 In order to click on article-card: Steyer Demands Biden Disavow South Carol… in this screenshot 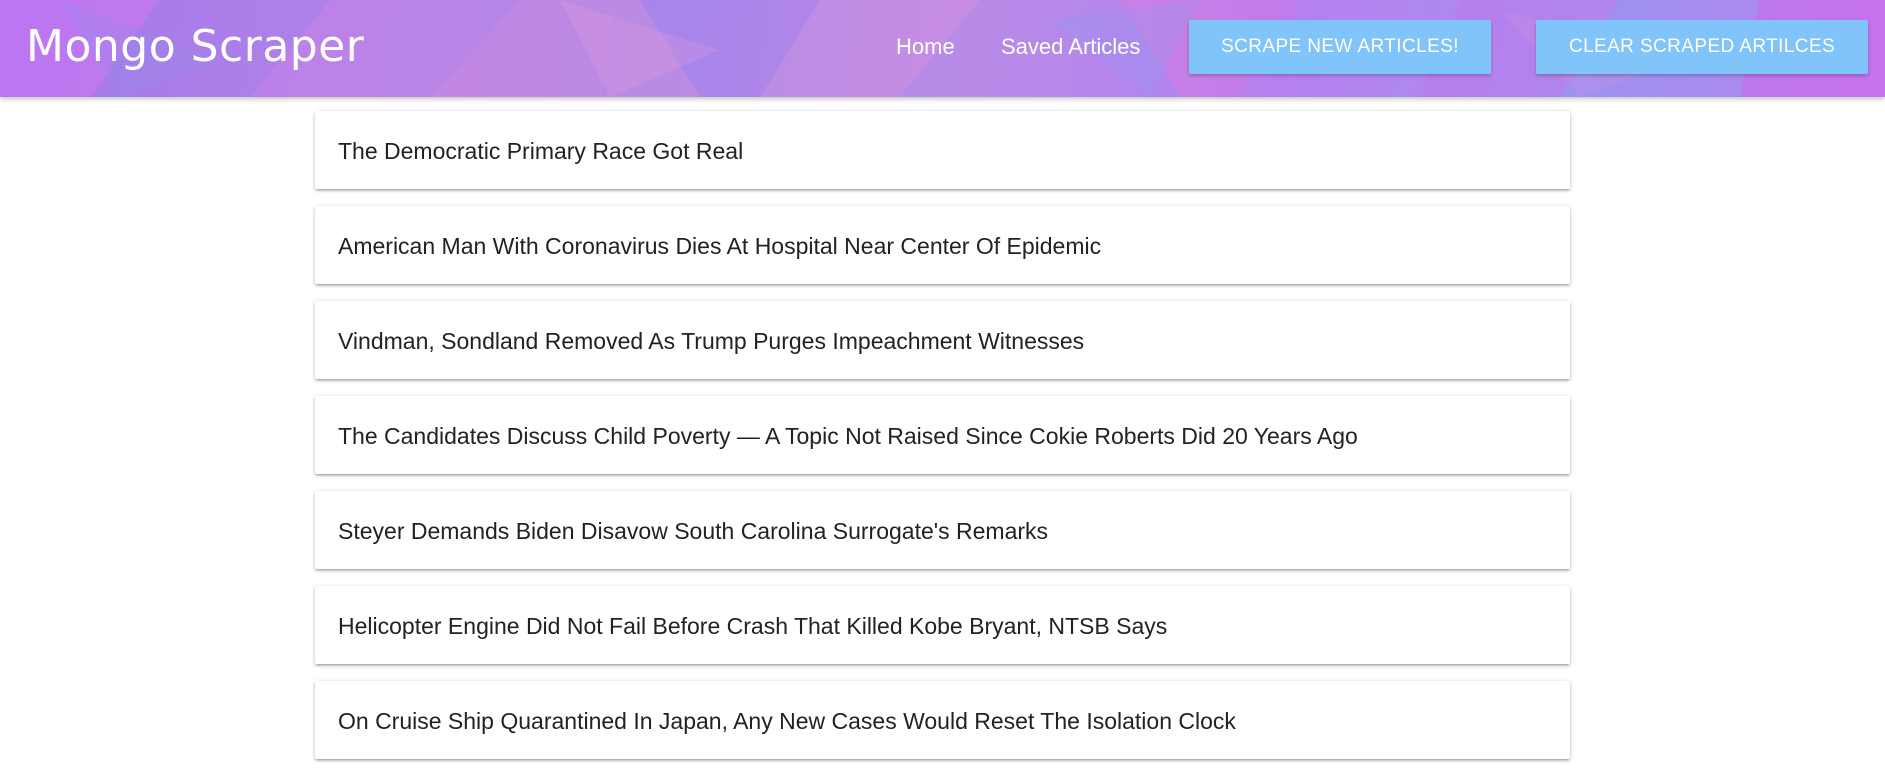, I will do `click(942, 530)`.